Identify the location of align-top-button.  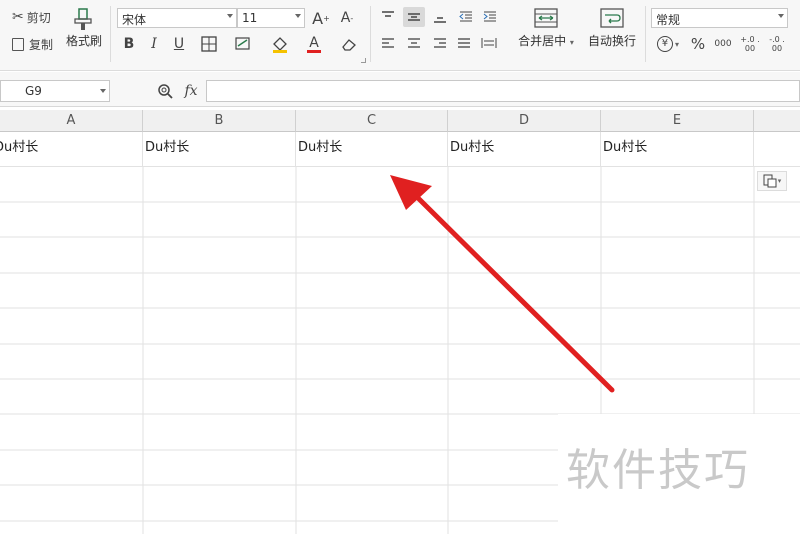
(388, 17).